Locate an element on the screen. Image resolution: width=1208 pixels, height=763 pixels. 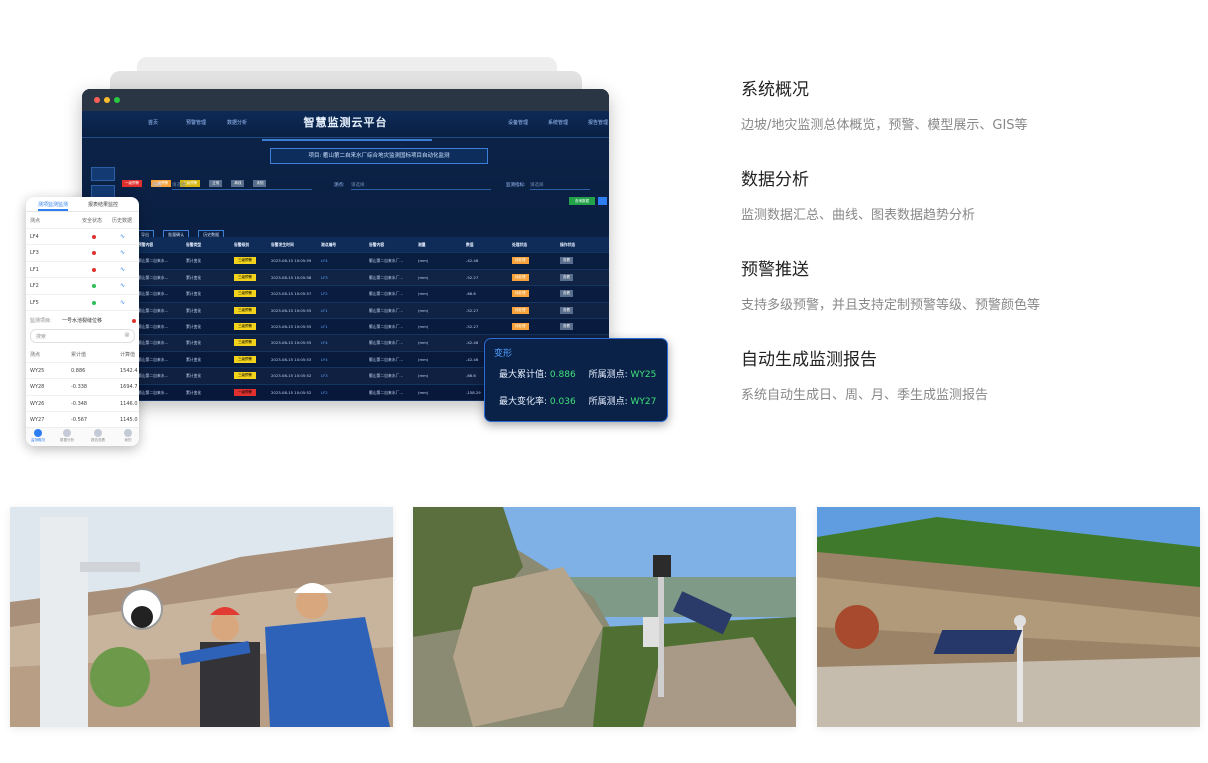
values-header: 测点 累计值 计算值 is located at coordinates (82, 354).